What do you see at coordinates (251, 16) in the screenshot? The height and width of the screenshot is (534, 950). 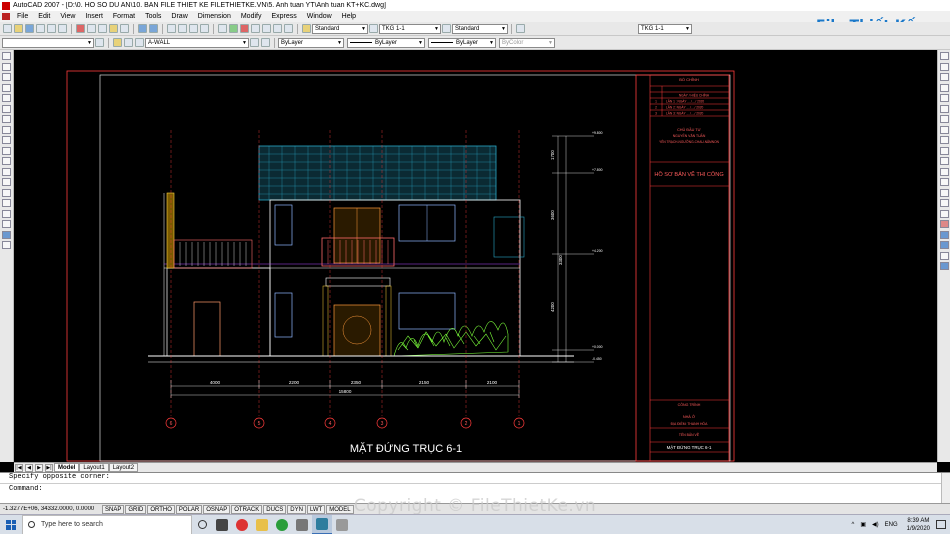 I see `menu-modify: Modify` at bounding box center [251, 16].